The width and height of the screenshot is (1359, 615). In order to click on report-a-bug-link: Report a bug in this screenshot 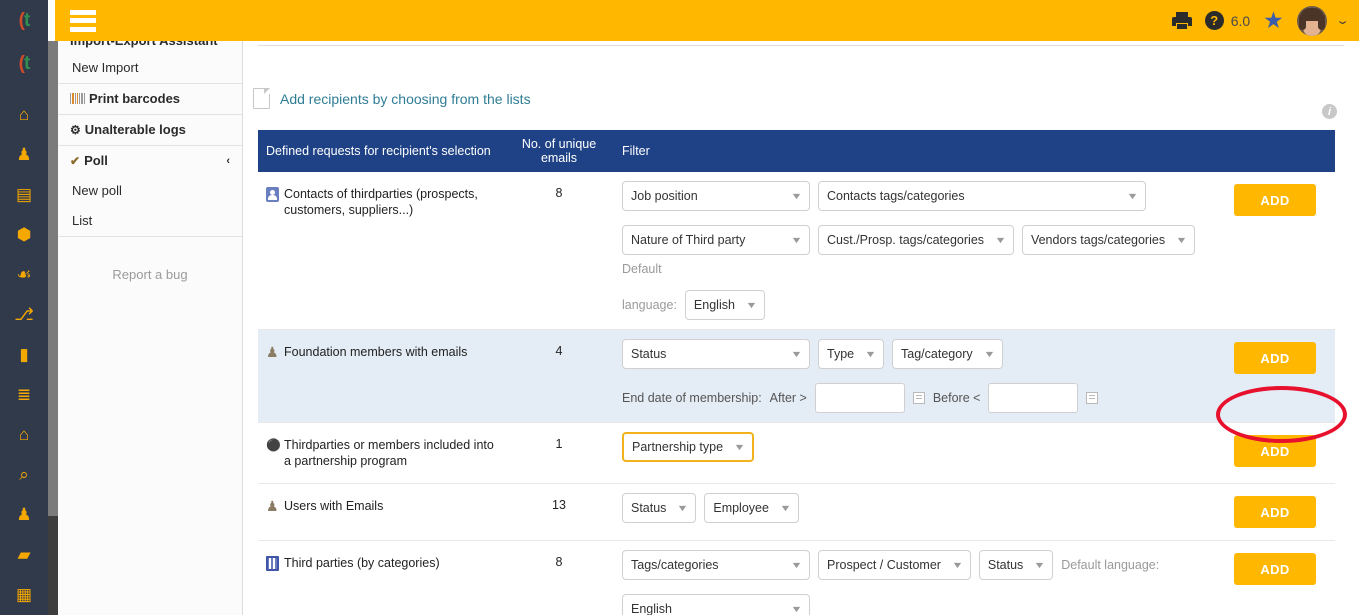, I will do `click(150, 259)`.